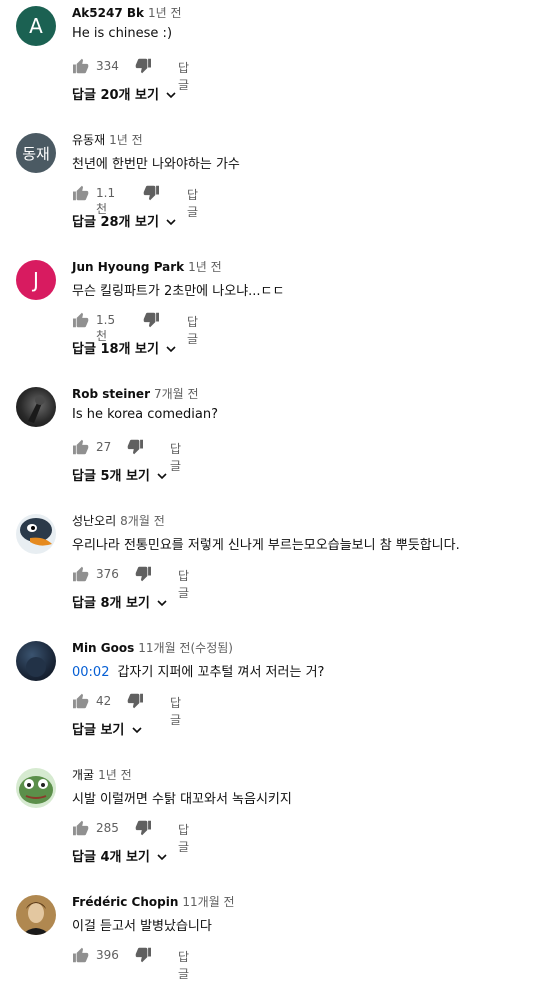  What do you see at coordinates (176, 394) in the screenshot?
I see `comment-time: 7개월 전` at bounding box center [176, 394].